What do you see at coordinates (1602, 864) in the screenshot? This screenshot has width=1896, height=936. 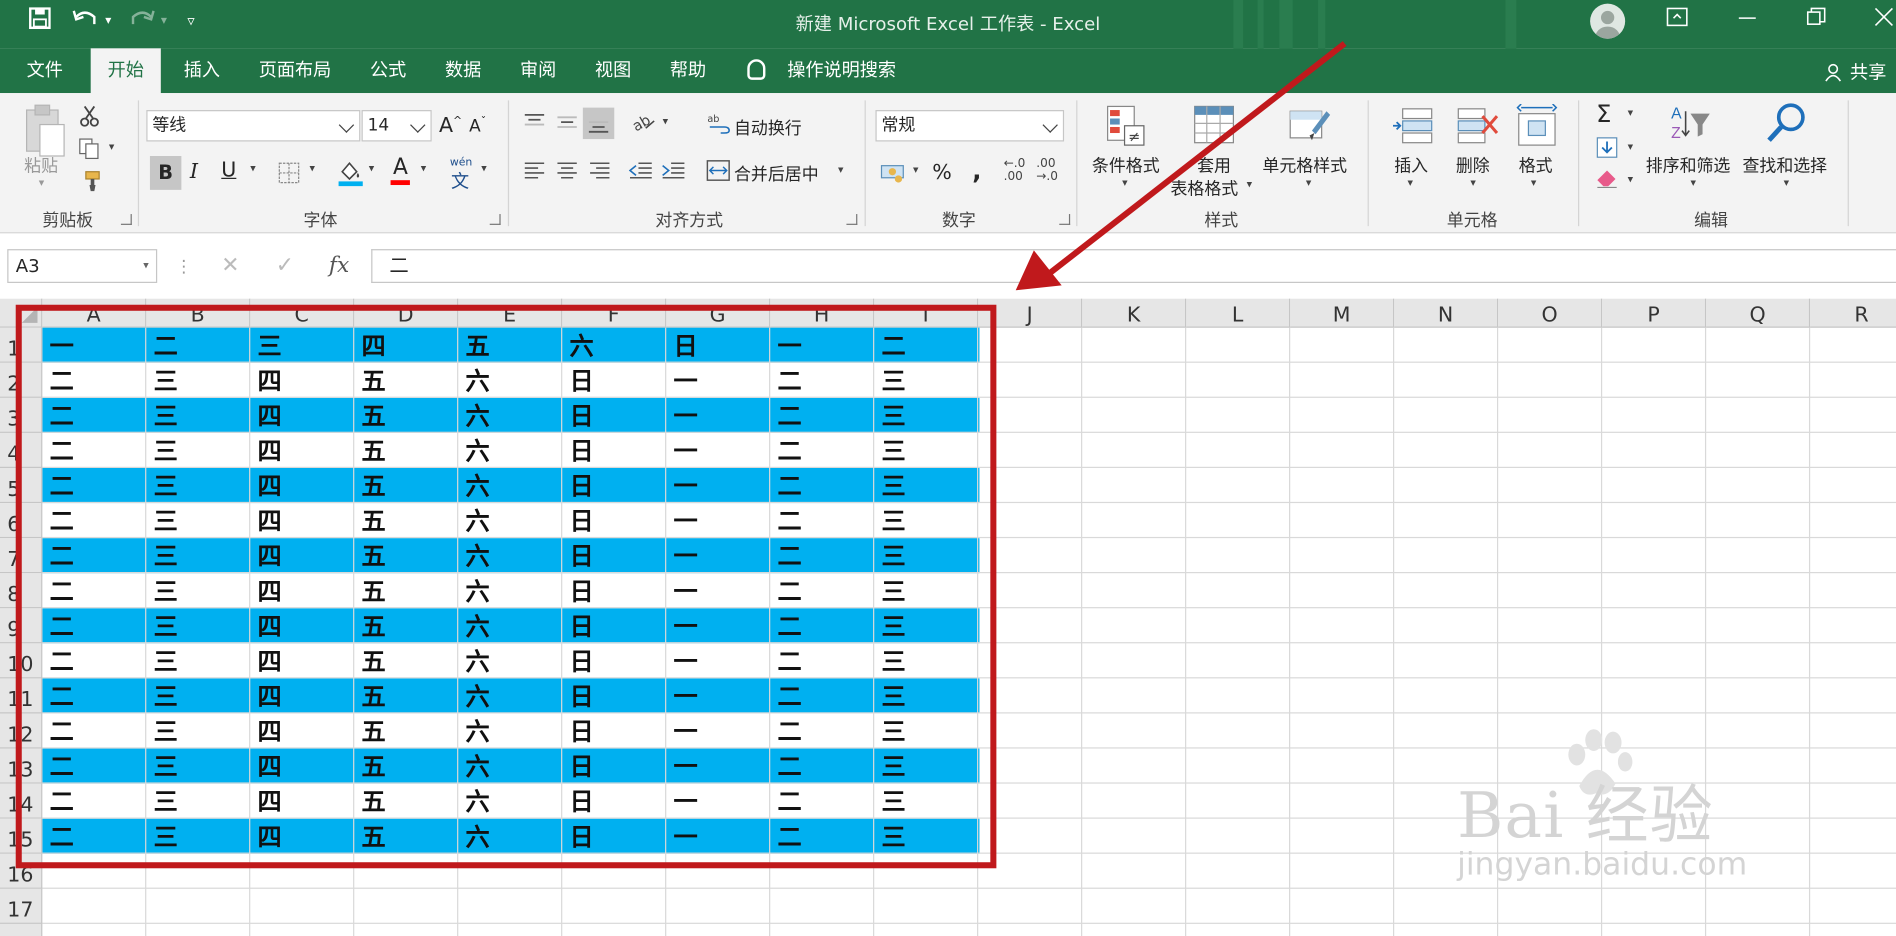 I see `watermark-url: jingyan.baidu.com` at bounding box center [1602, 864].